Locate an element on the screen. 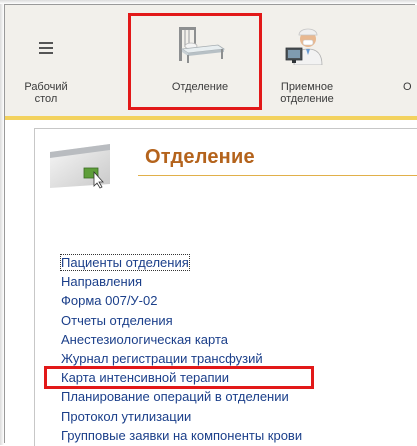 This screenshot has height=446, width=417. link-operations-planning: Планирование операций в отделении is located at coordinates (181, 396).